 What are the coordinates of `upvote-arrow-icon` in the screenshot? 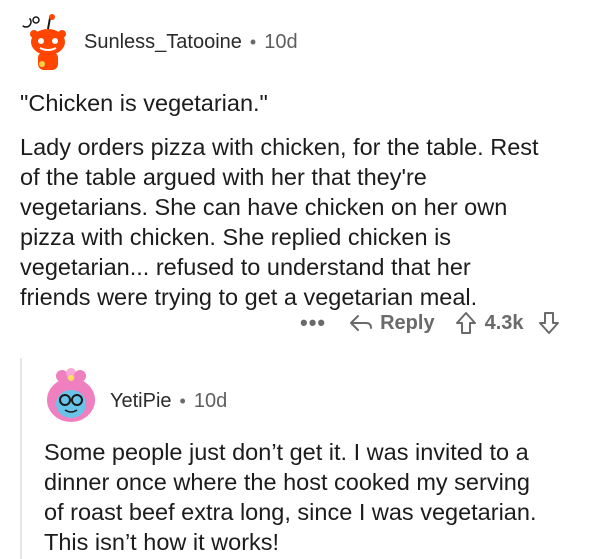 It's located at (465, 323).